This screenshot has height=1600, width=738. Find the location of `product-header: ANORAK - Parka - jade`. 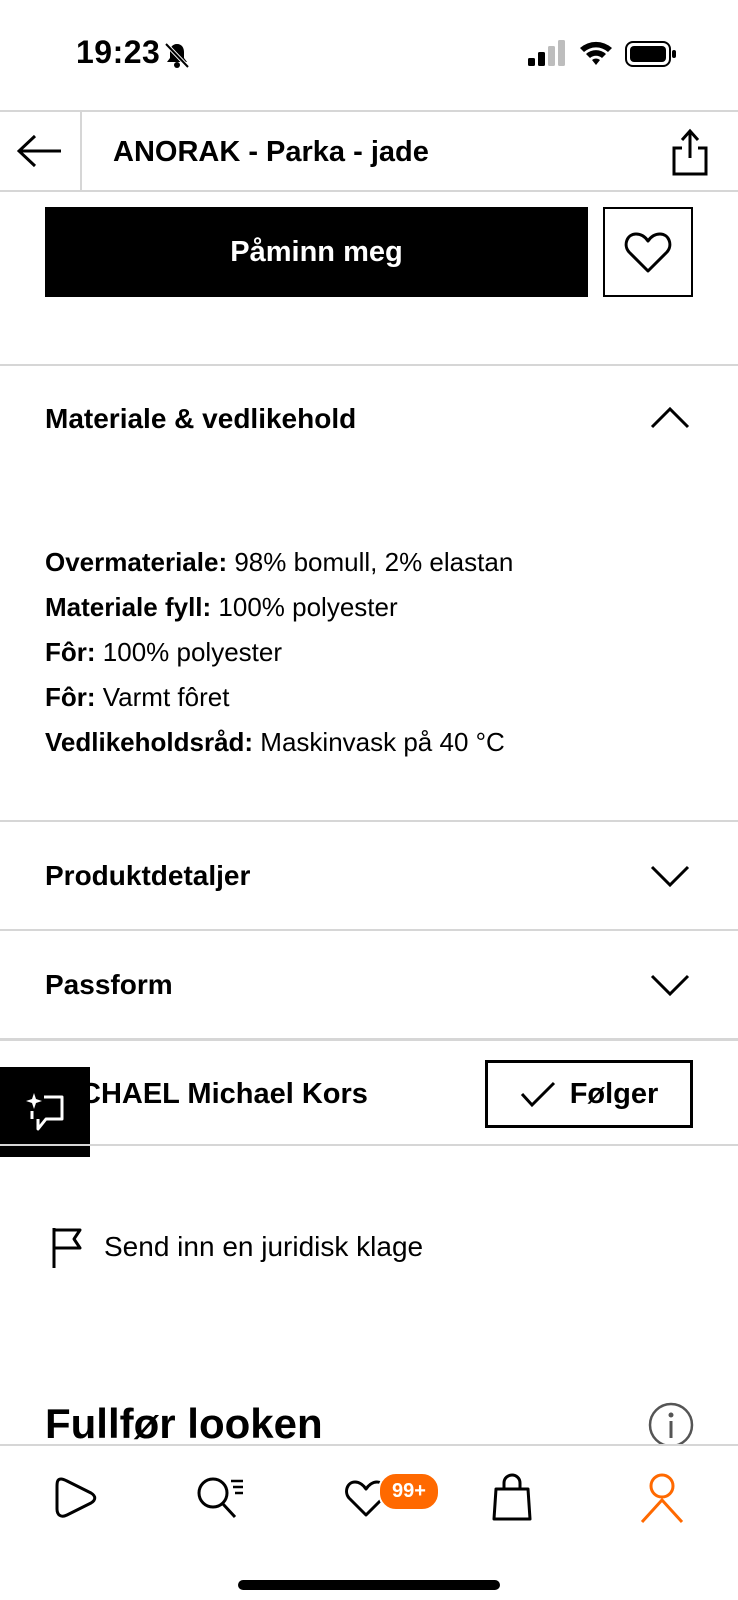

product-header: ANORAK - Parka - jade is located at coordinates (369, 151).